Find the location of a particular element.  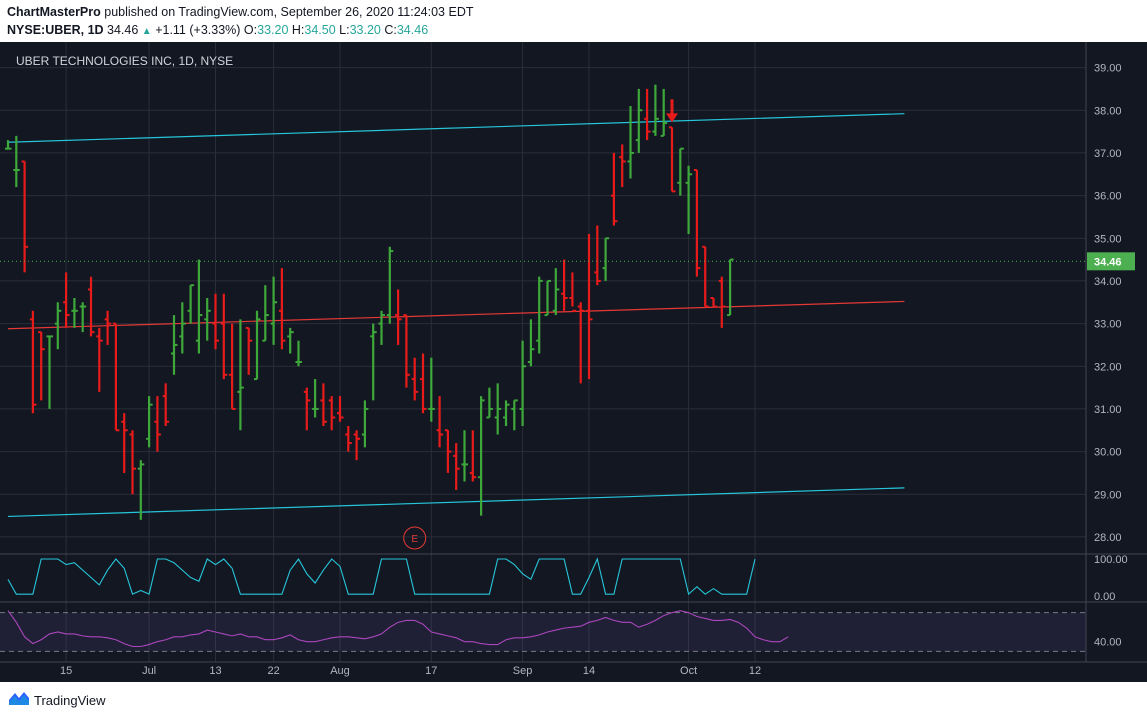

time-tick-label: Oct is located at coordinates (688, 671).